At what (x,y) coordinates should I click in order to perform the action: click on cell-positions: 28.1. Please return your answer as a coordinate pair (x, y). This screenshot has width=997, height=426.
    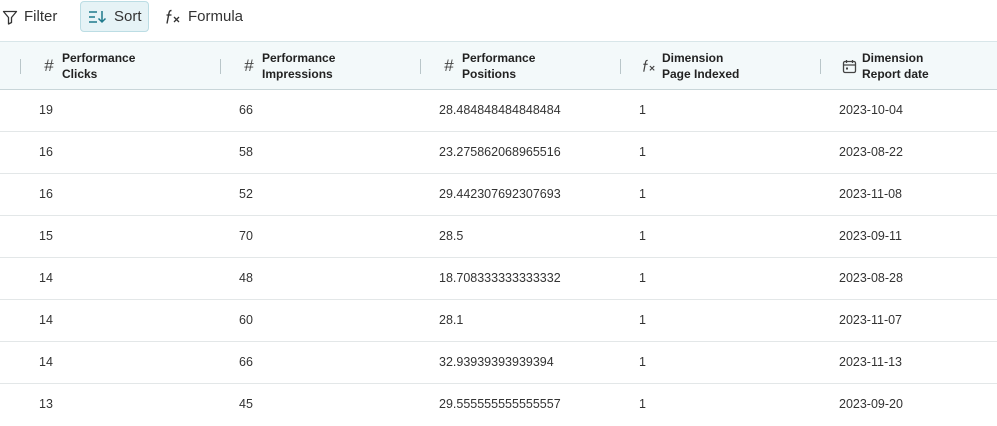
    Looking at the image, I should click on (451, 320).